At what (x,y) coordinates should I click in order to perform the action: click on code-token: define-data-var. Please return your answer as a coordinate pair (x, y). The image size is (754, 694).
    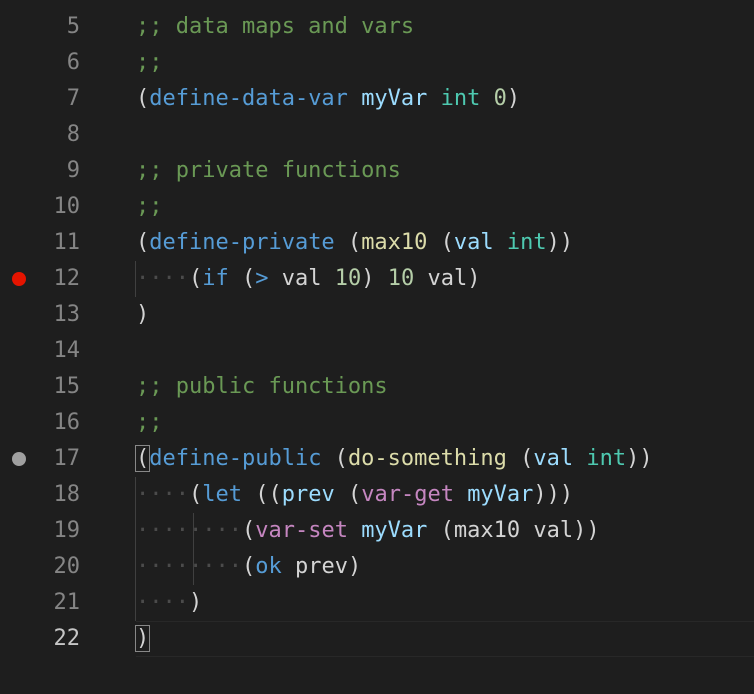
    Looking at the image, I should click on (248, 98).